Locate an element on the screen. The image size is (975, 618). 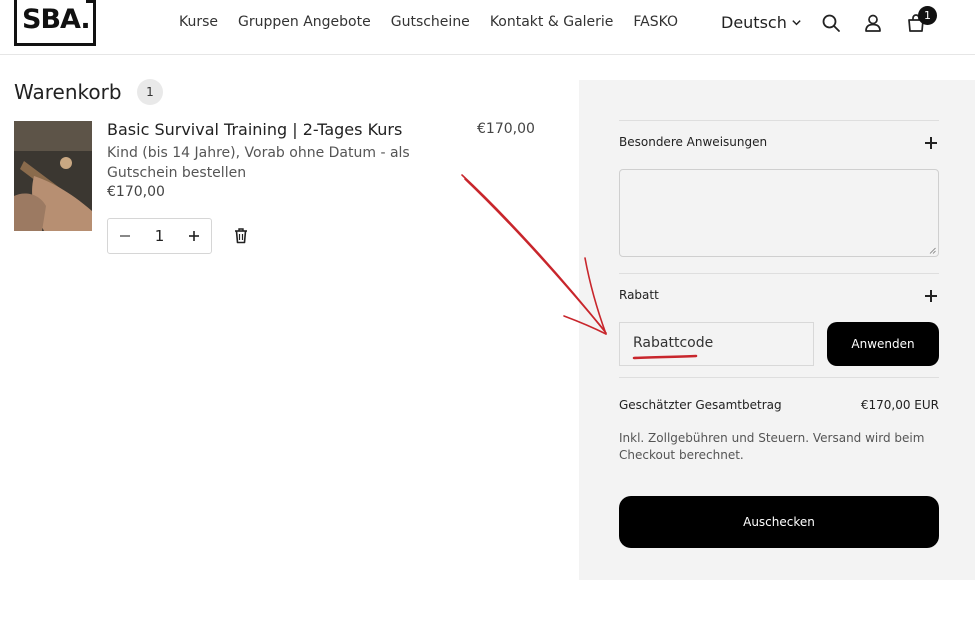
product-unit-price: €170,00 is located at coordinates (136, 192).